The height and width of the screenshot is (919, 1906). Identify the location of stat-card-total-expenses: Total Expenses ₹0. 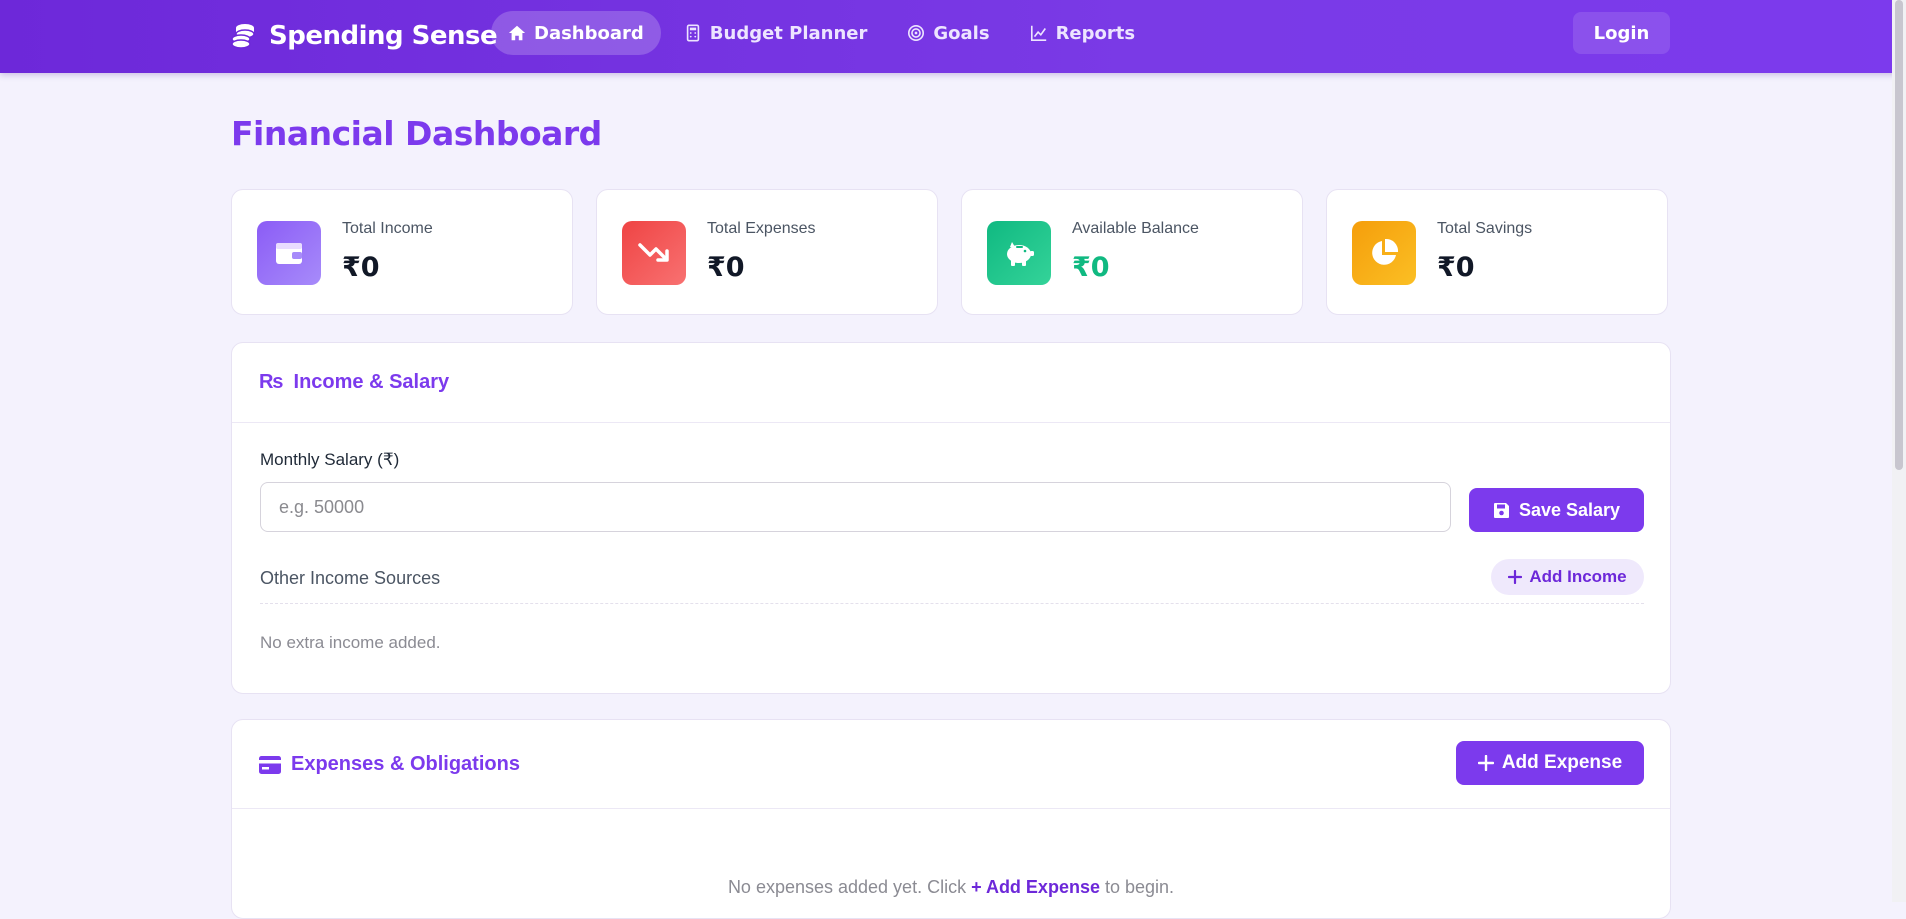
(767, 252).